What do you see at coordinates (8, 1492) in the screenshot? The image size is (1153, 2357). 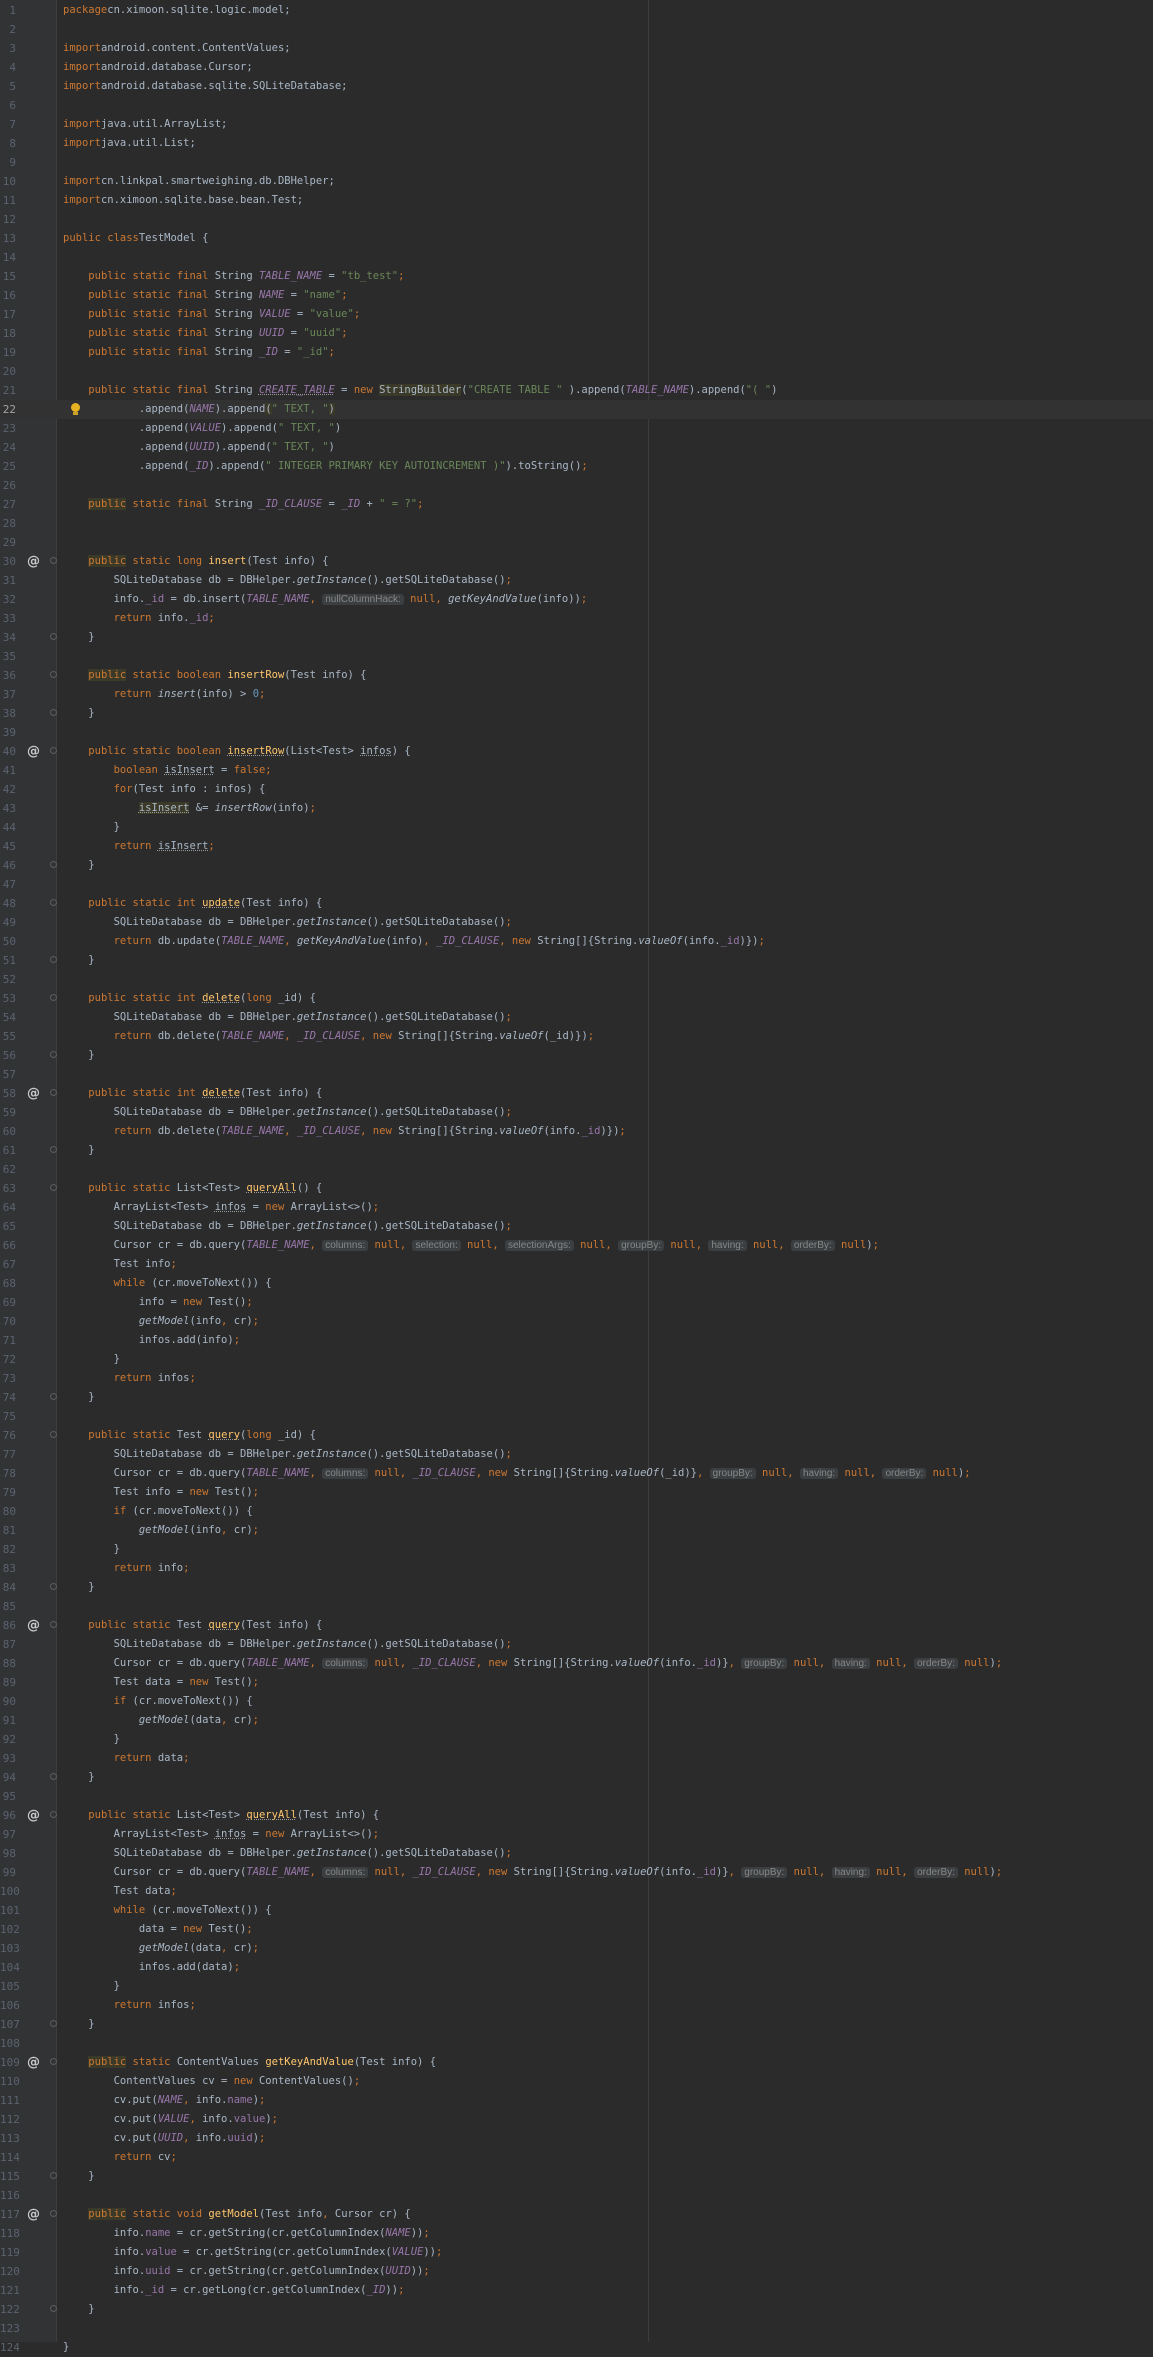 I see `line-number: 79` at bounding box center [8, 1492].